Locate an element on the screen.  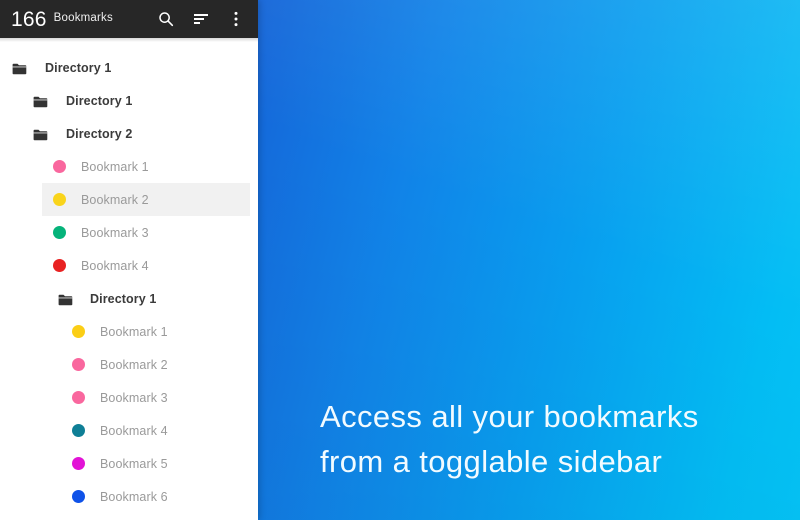
bookmark-label: Bookmark 6 is located at coordinates (134, 496).